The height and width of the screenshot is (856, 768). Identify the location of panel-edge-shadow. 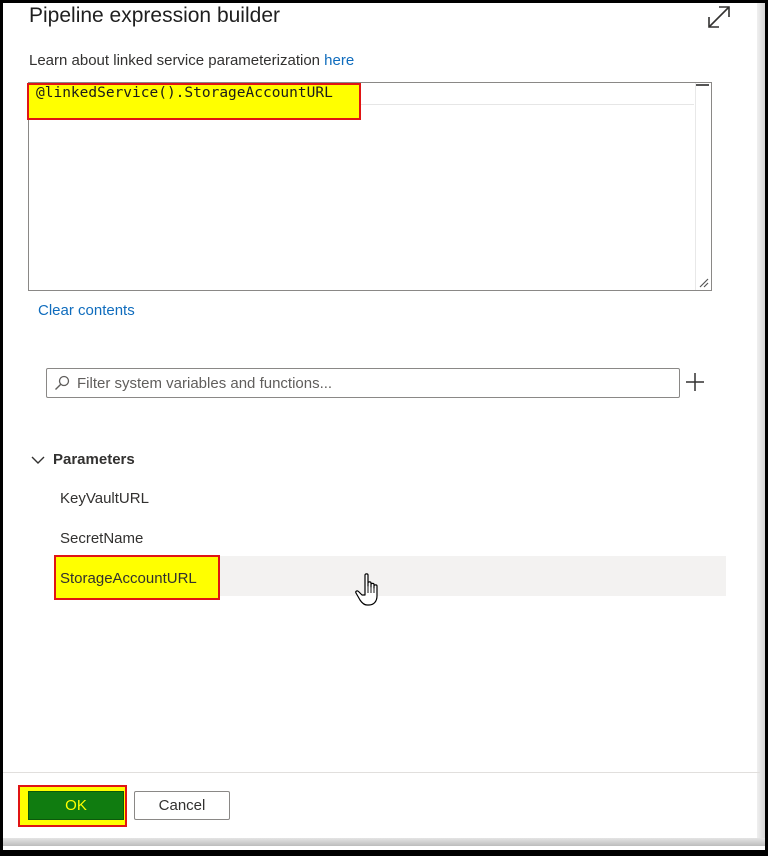
(761, 422).